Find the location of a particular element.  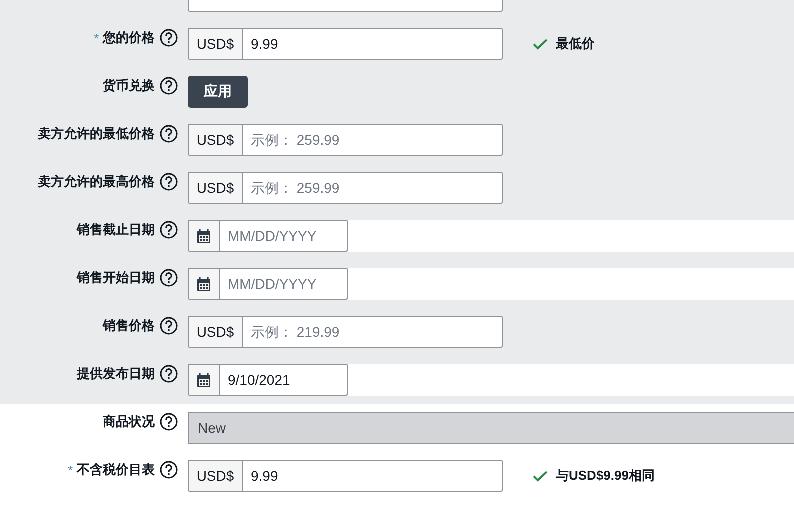

field-label: 销售截止日期 is located at coordinates (116, 230).